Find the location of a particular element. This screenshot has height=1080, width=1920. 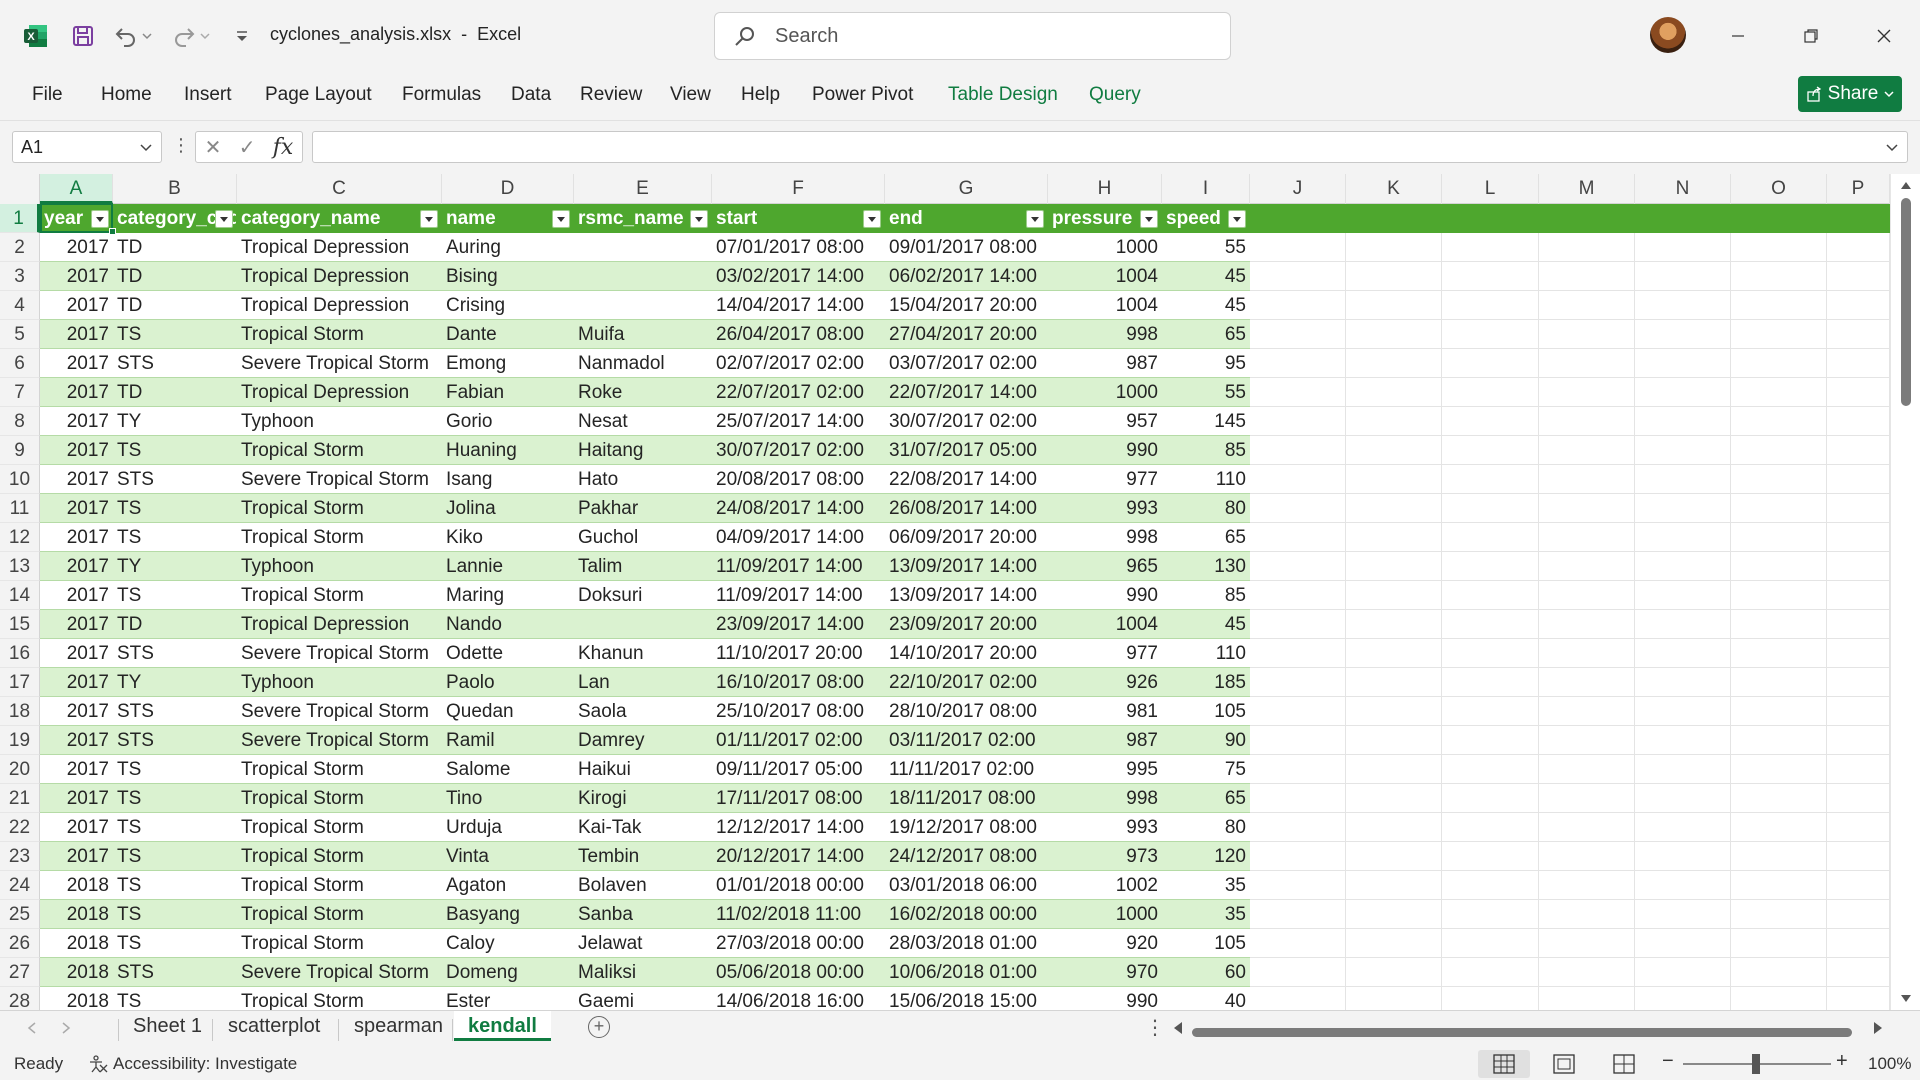

column-header-p: P is located at coordinates (1858, 189).